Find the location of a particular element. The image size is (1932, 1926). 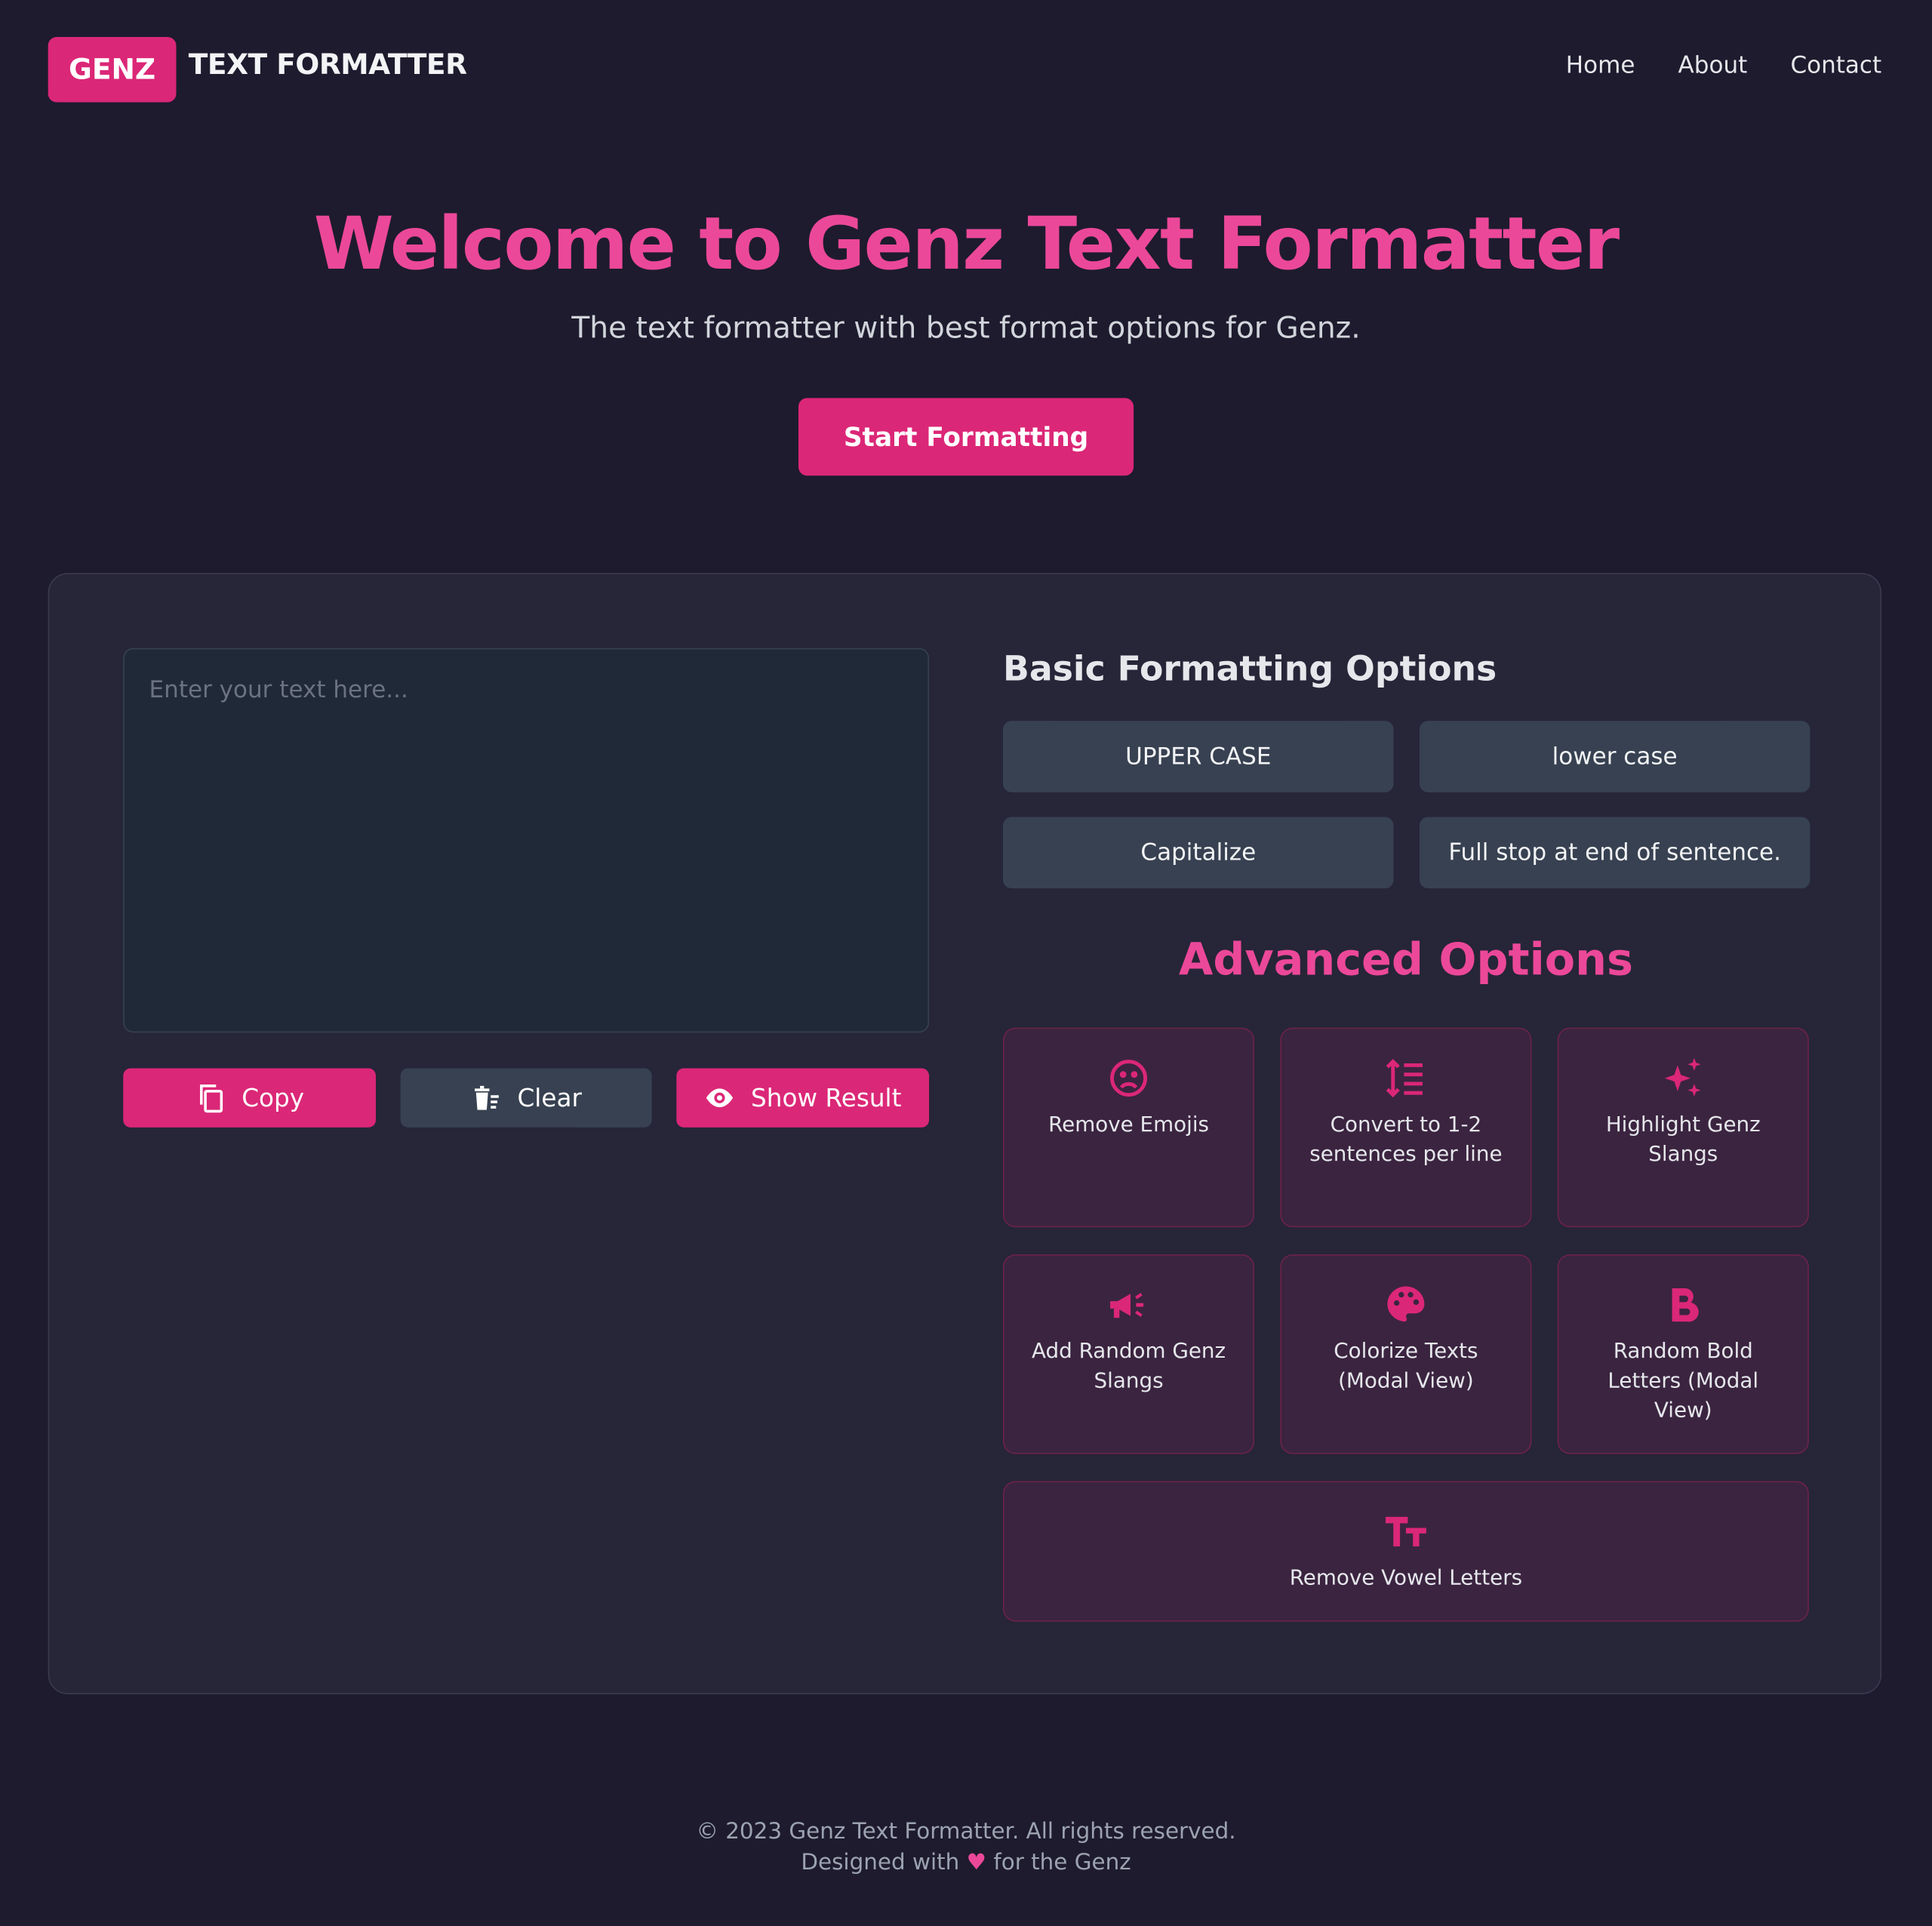

logo-text: TEXT FORMATTER is located at coordinates (328, 65).